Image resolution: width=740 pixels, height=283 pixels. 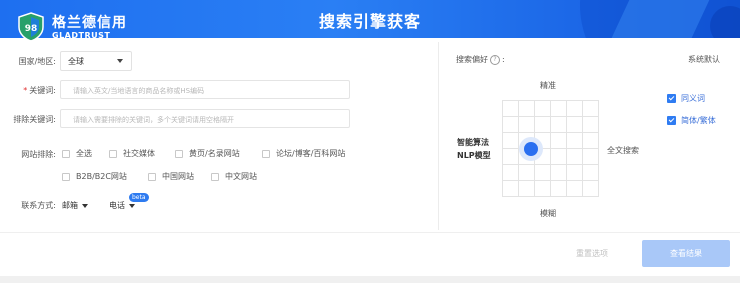 What do you see at coordinates (178, 176) in the screenshot?
I see `checkbox-label: 中国网站` at bounding box center [178, 176].